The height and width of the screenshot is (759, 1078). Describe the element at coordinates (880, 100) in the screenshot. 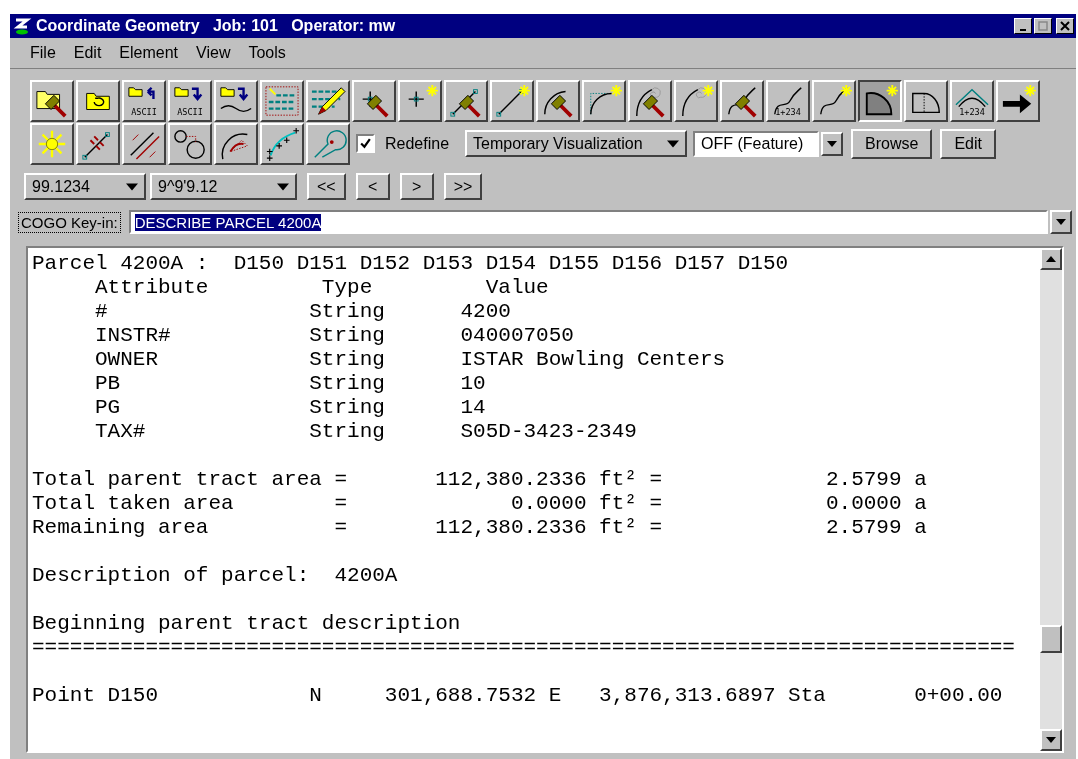

I see `toolbar-button` at that location.